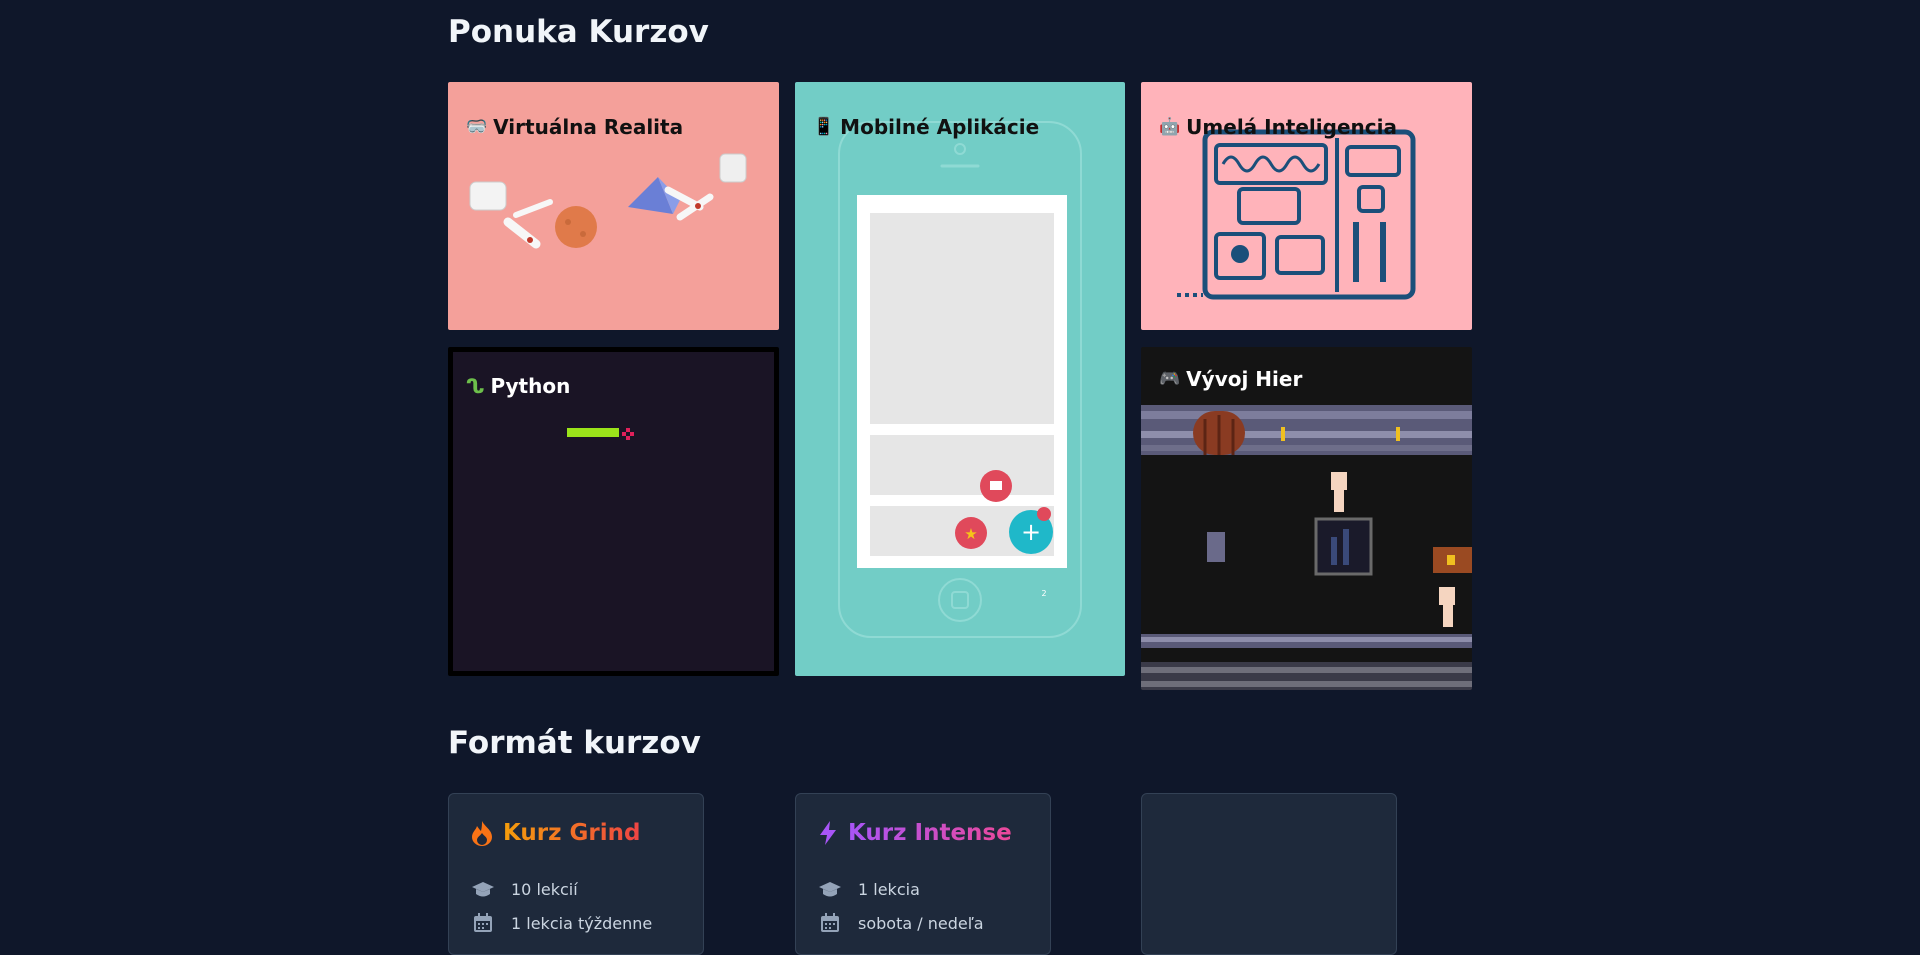  What do you see at coordinates (1269, 874) in the screenshot?
I see `format-card-empty` at bounding box center [1269, 874].